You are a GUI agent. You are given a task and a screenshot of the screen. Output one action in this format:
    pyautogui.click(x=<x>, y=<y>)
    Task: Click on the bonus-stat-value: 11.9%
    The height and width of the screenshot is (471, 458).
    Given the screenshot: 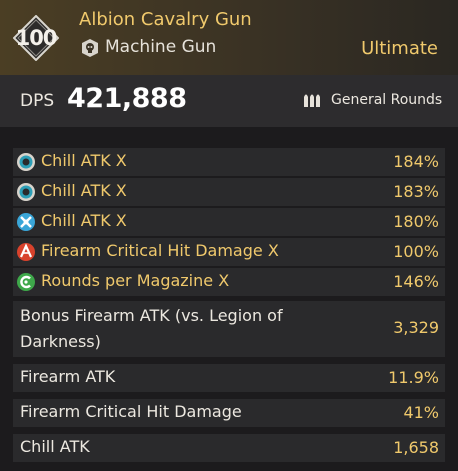 What is the action you would take?
    pyautogui.click(x=413, y=377)
    